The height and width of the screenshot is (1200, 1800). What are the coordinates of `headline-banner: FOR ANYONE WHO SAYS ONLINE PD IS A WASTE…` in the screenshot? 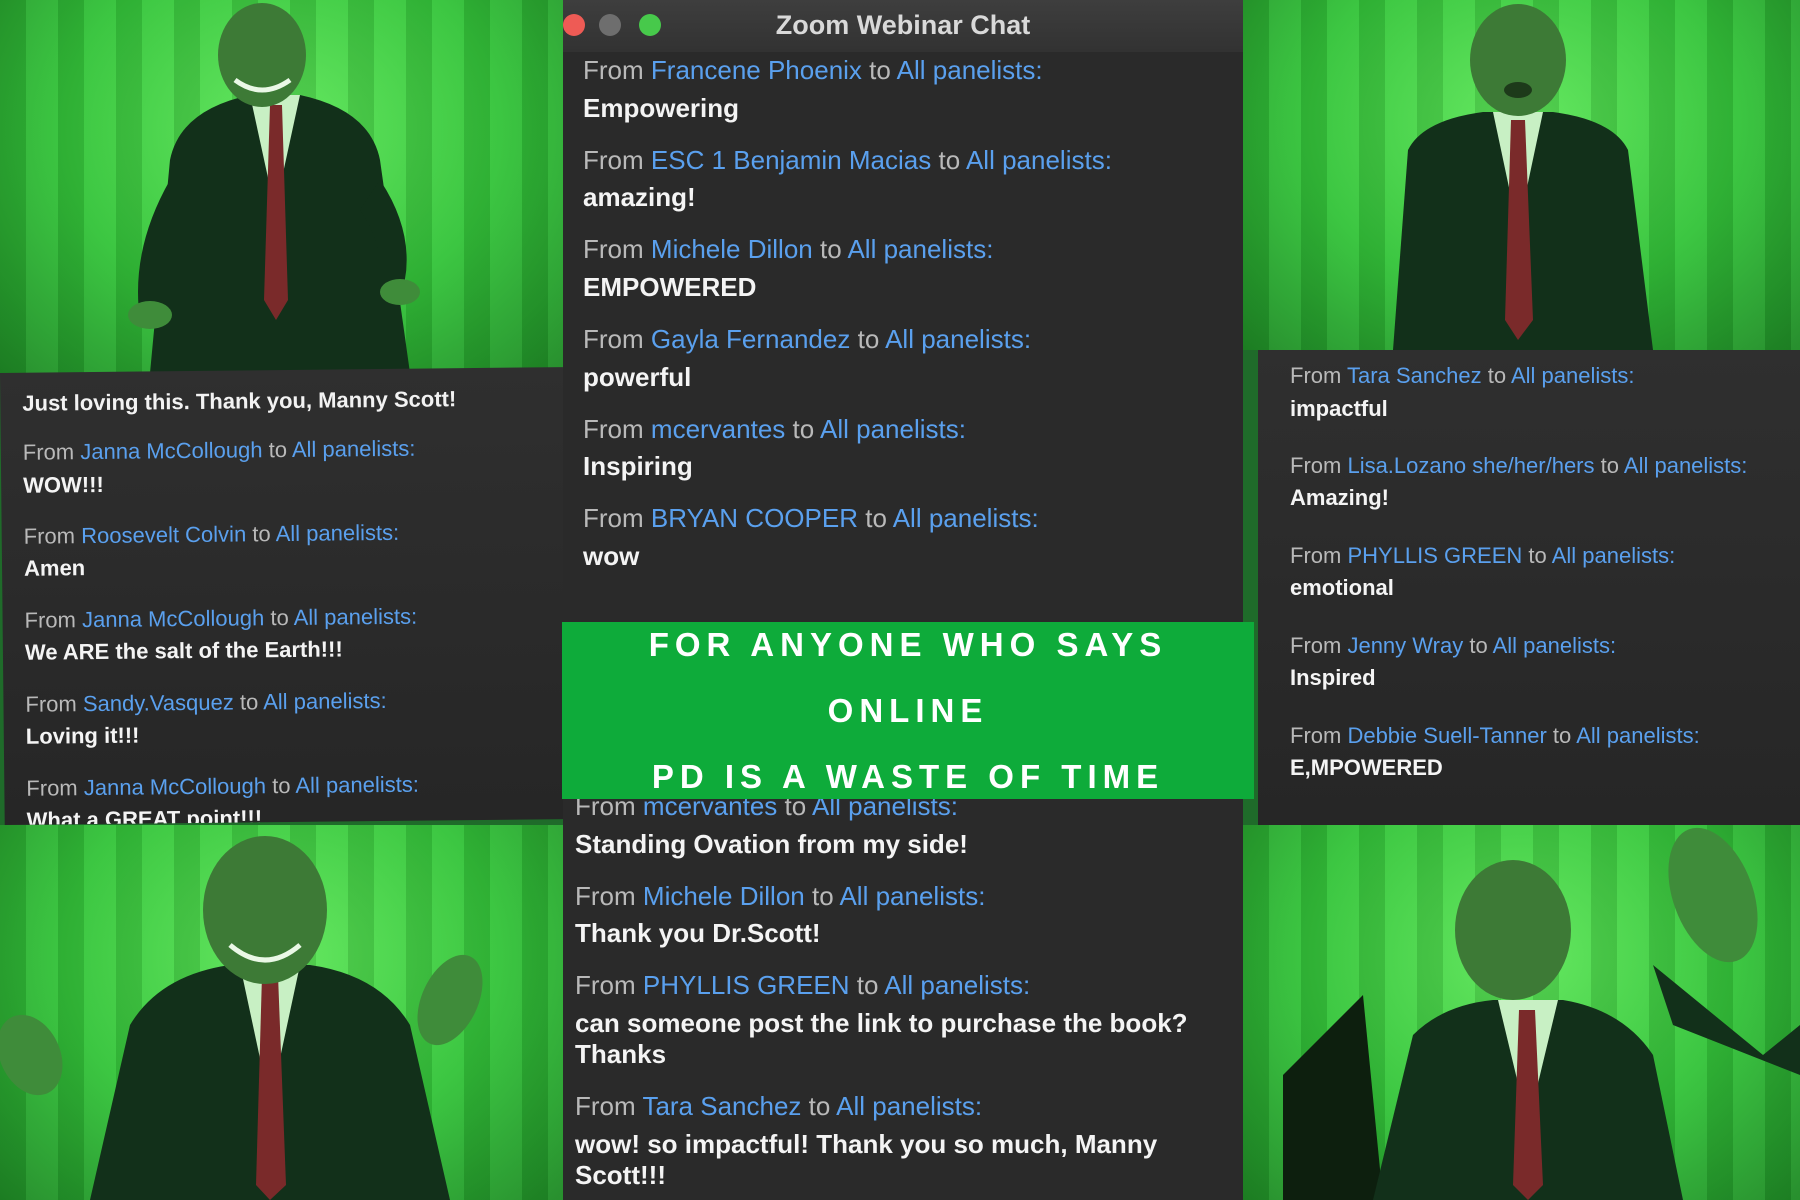 It's located at (908, 710).